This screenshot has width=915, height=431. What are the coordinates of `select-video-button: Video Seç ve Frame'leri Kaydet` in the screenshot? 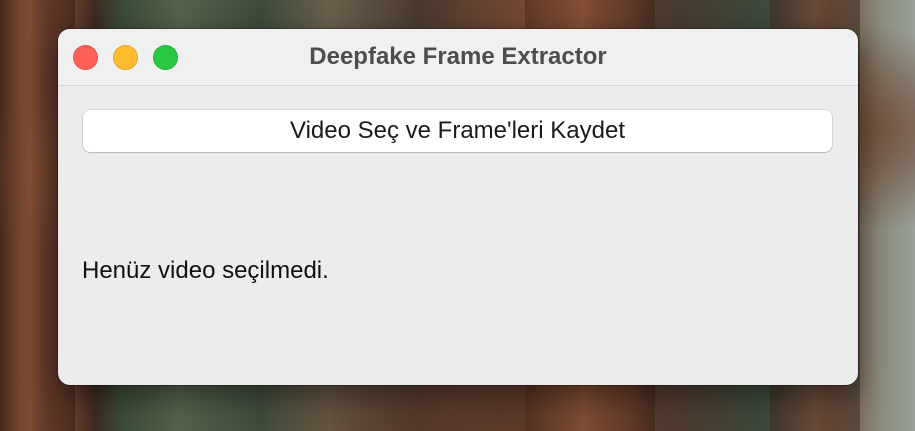 It's located at (457, 131).